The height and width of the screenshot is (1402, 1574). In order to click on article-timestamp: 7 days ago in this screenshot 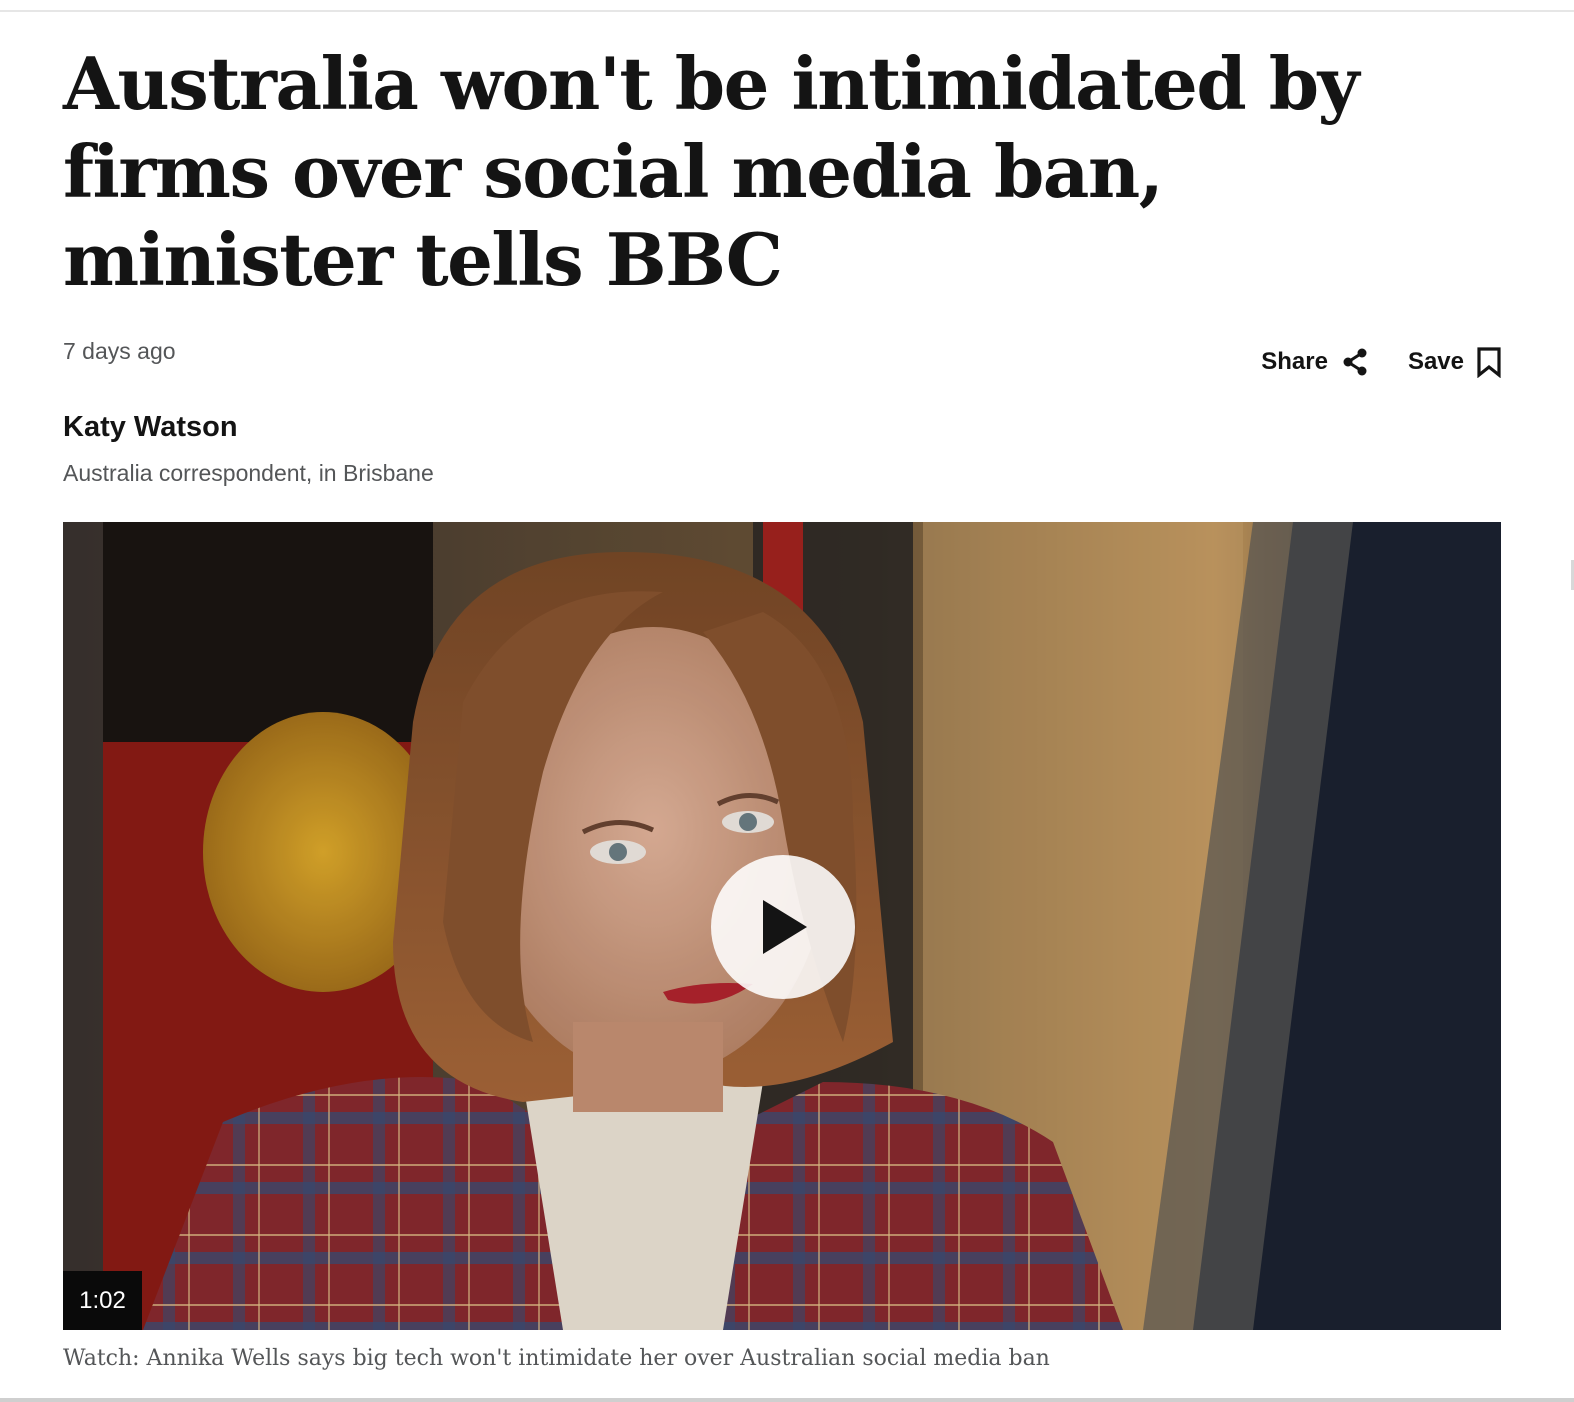, I will do `click(119, 351)`.